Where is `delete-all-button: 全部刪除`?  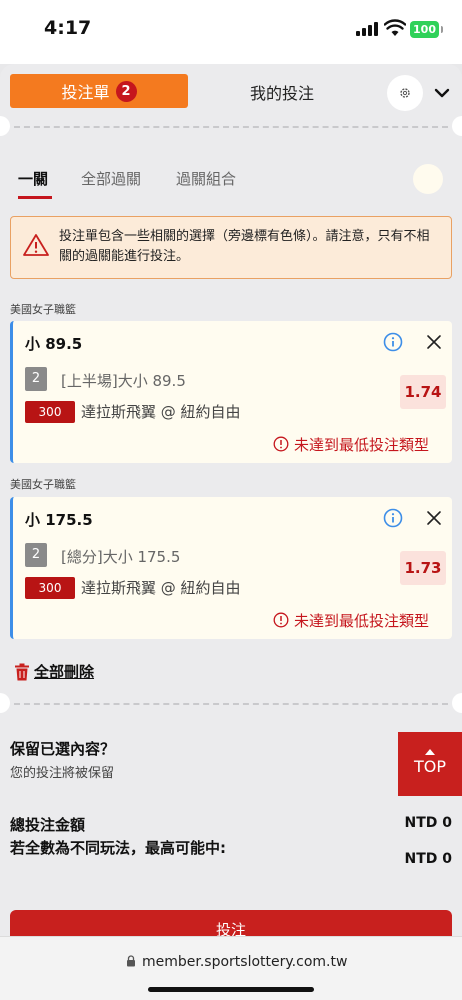
delete-all-button: 全部刪除 is located at coordinates (54, 671).